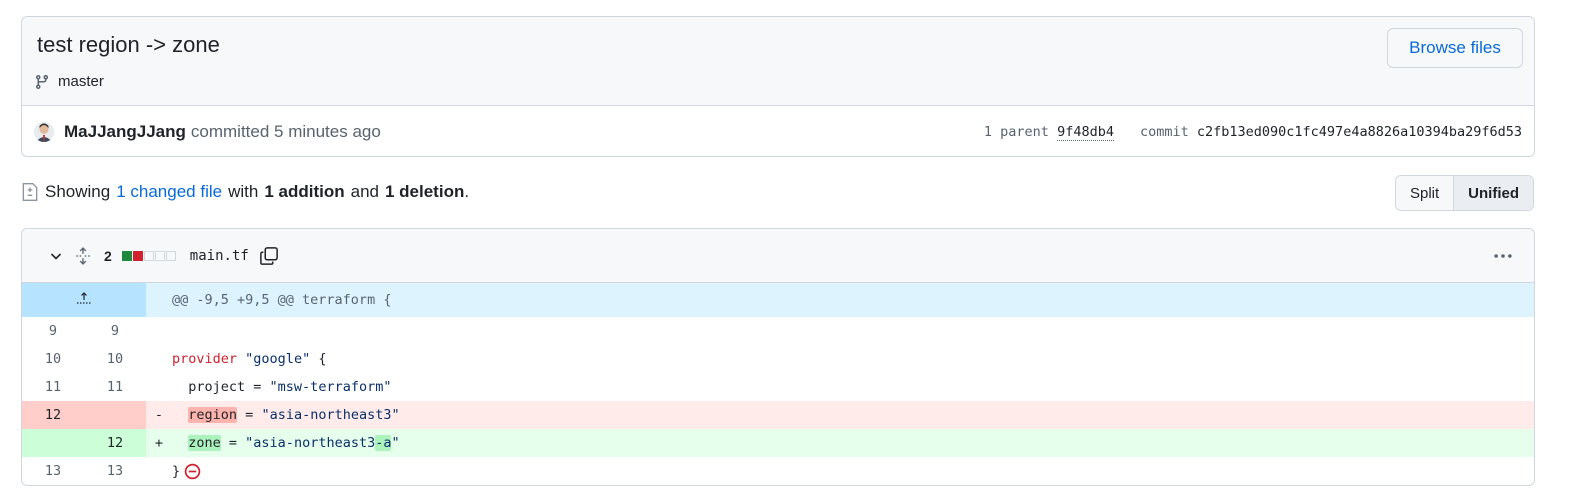 Image resolution: width=1574 pixels, height=497 pixels. I want to click on code-line: region = "asia-northeast3", so click(853, 415).